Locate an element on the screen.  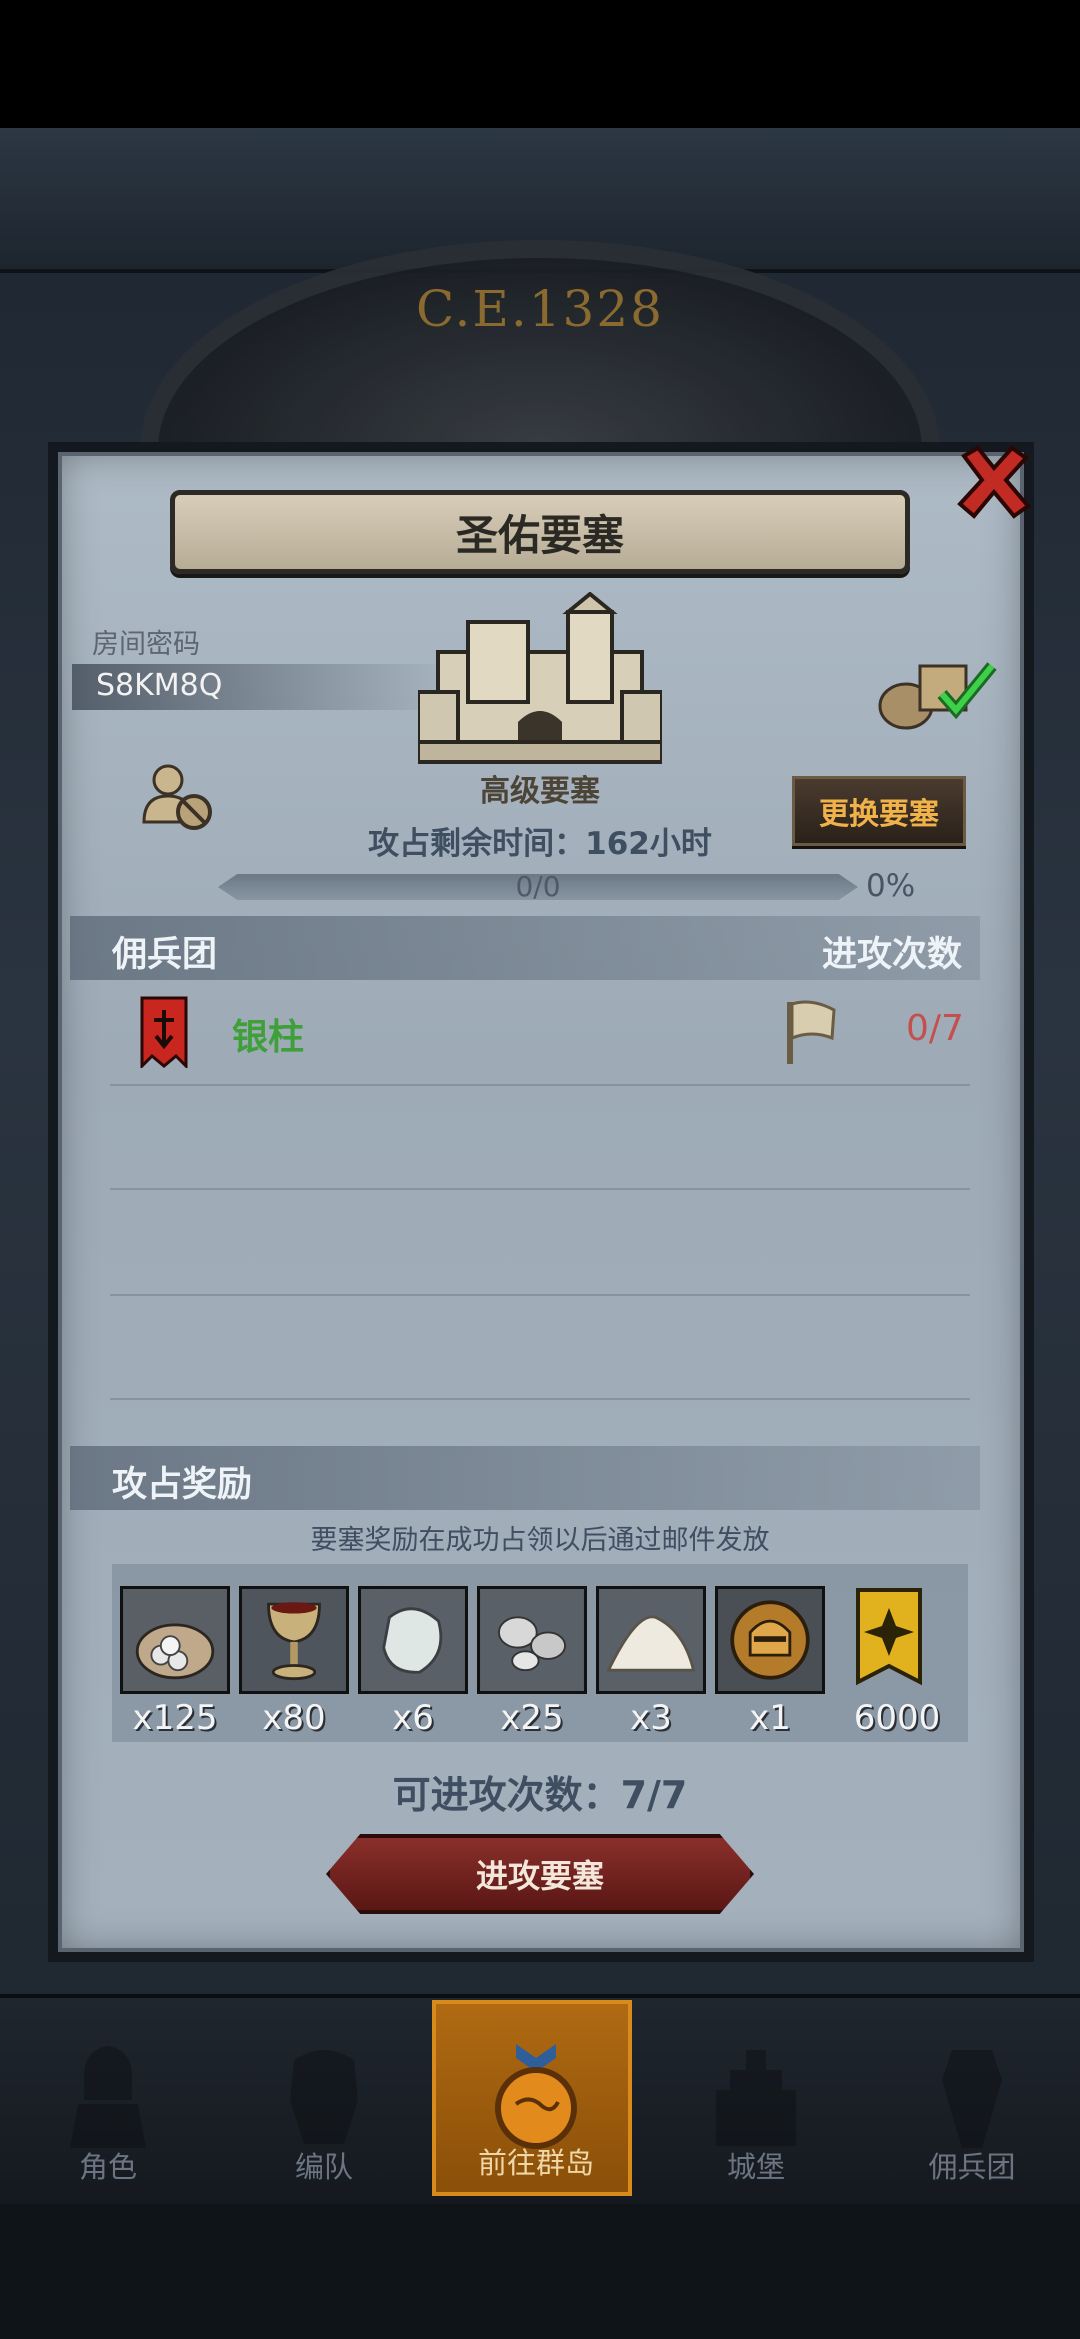
reward-section-title: 攻占奖励 is located at coordinates (182, 1485).